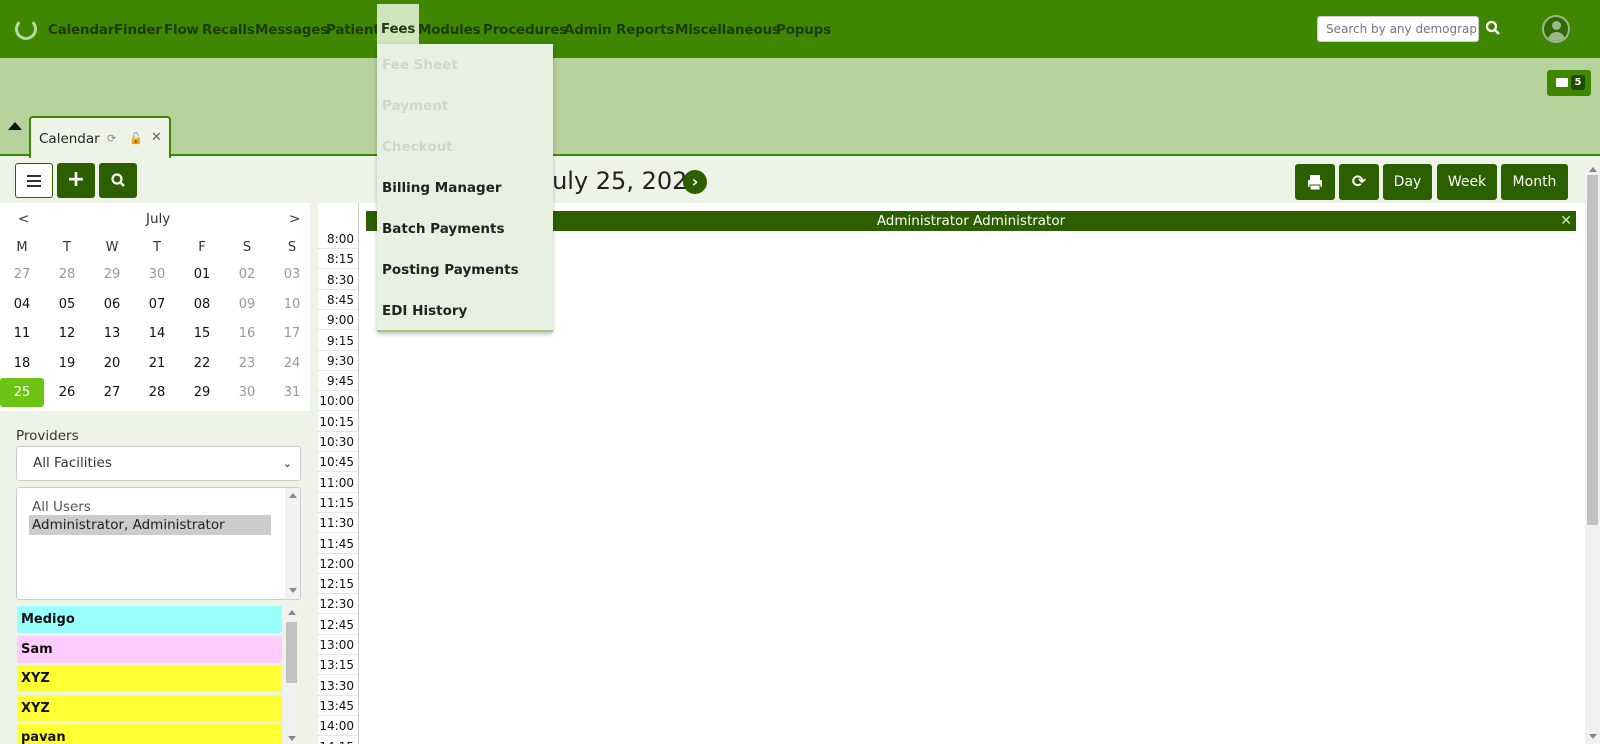 The height and width of the screenshot is (744, 1600). What do you see at coordinates (149, 708) in the screenshot?
I see `category-item: XYZ` at bounding box center [149, 708].